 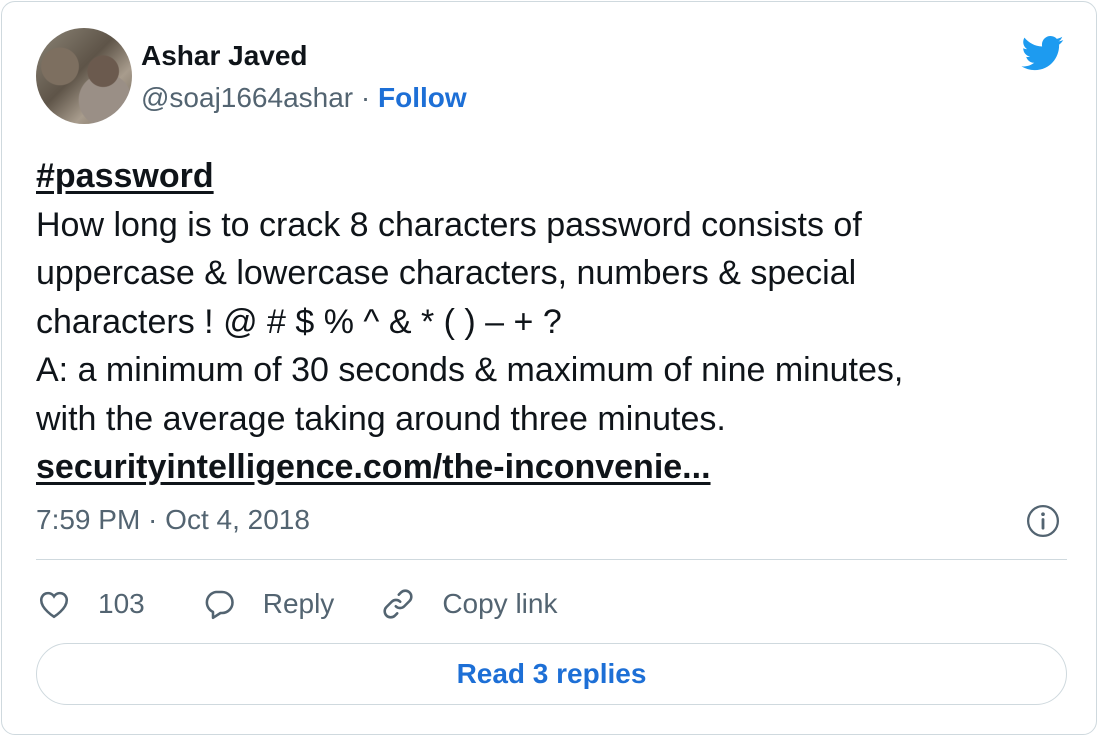 I want to click on twitter-bird-icon, so click(x=1043, y=53).